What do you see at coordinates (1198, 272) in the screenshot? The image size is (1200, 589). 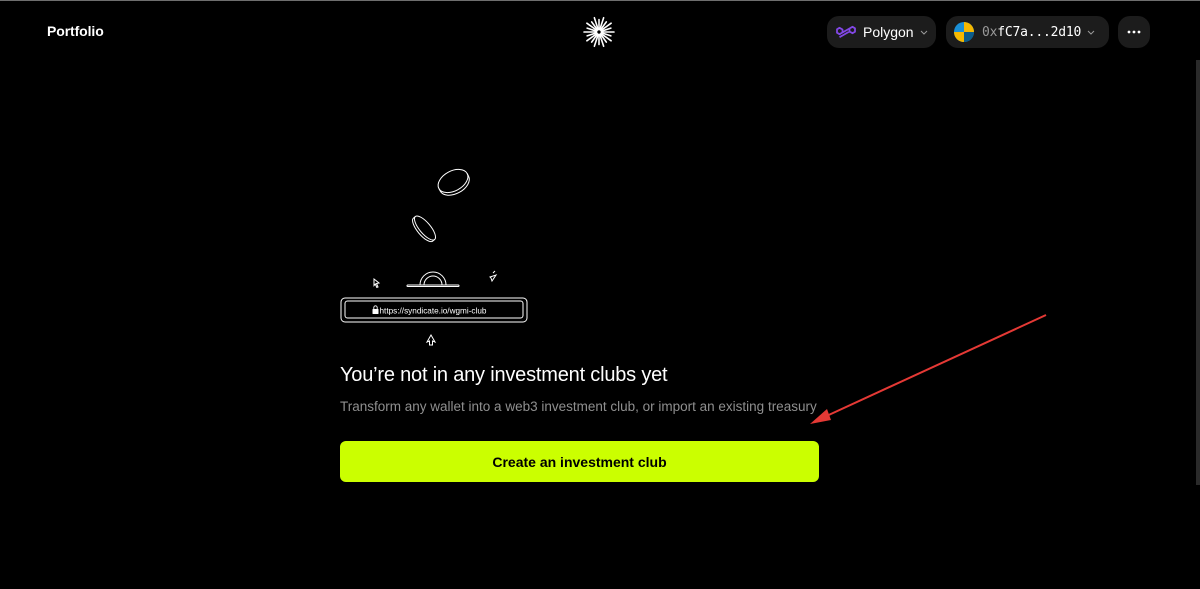 I see `scrollbar-track` at bounding box center [1198, 272].